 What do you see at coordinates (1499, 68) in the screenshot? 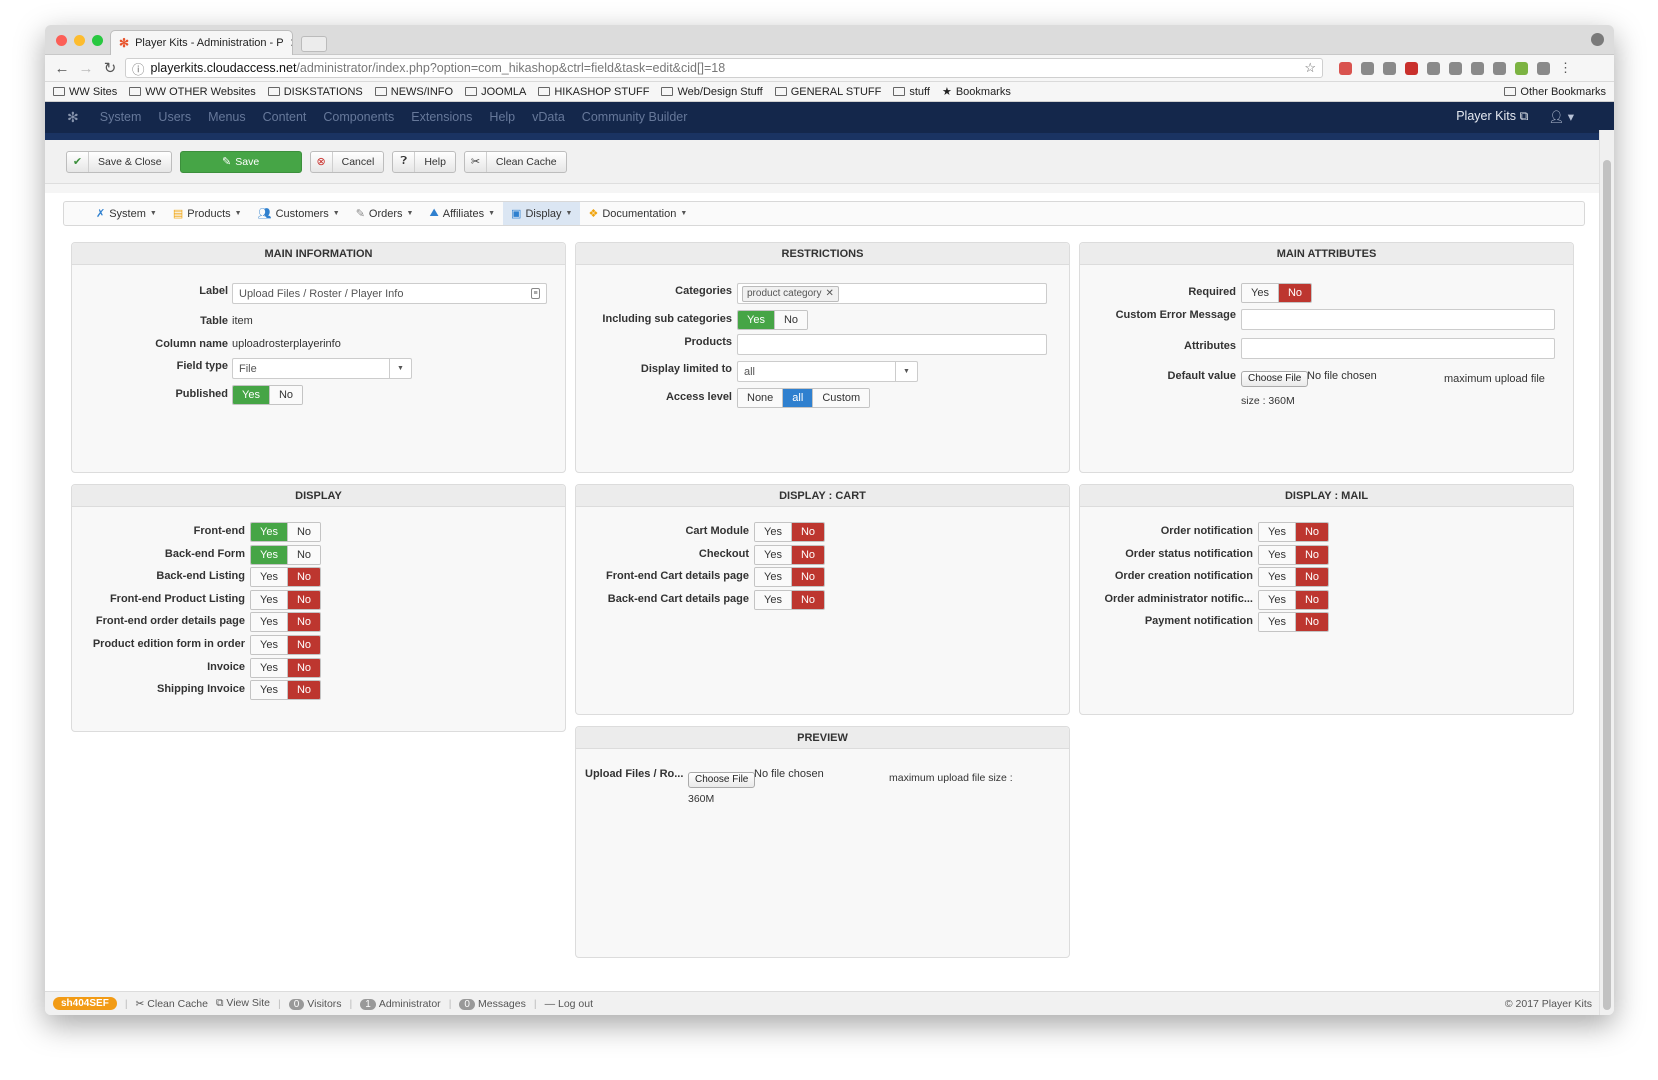
I see `buffer-extension-icon` at bounding box center [1499, 68].